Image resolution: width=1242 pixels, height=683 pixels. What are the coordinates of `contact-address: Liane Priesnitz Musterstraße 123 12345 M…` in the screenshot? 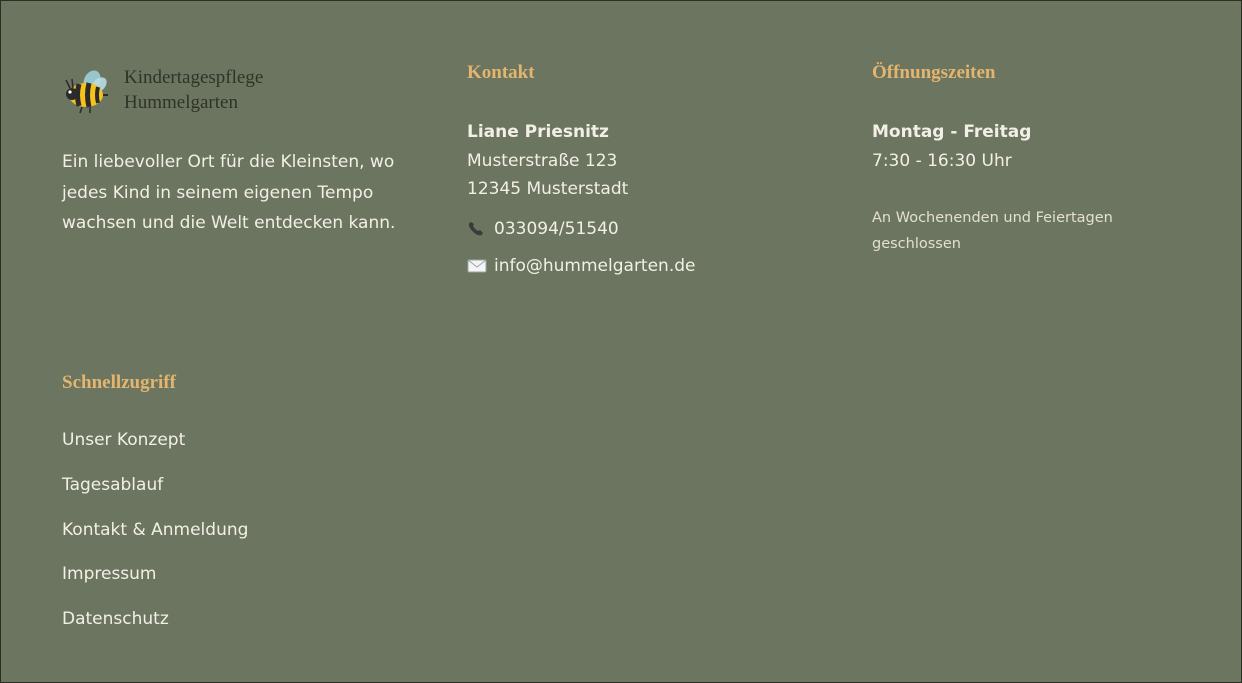 It's located at (547, 161).